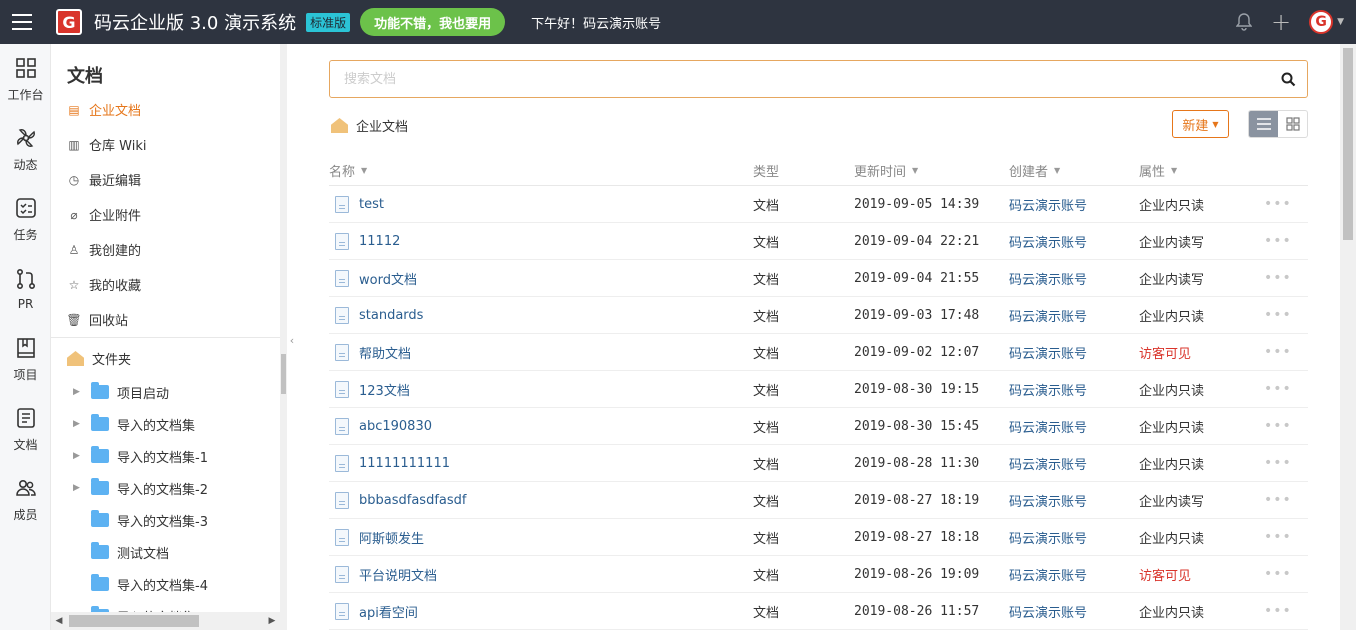  I want to click on breadcrumb-current: 企业文档, so click(382, 125).